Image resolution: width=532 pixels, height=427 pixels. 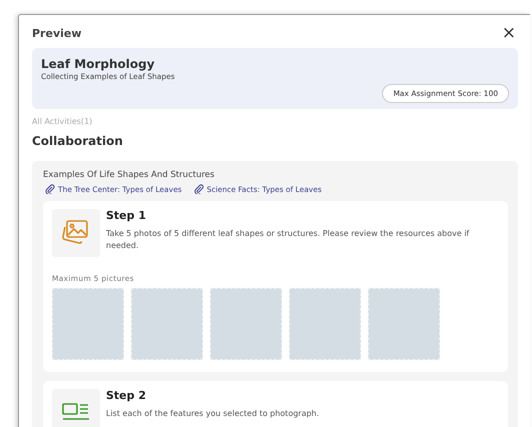 I want to click on step-title: Step 1, so click(x=126, y=215).